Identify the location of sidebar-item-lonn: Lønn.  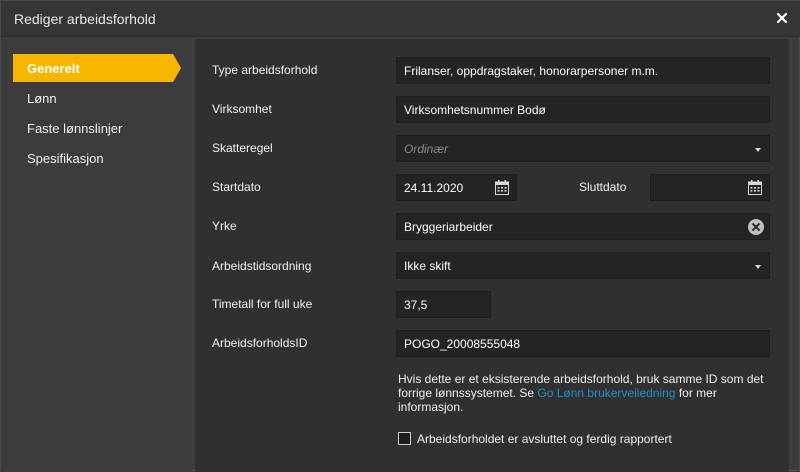
(93, 98).